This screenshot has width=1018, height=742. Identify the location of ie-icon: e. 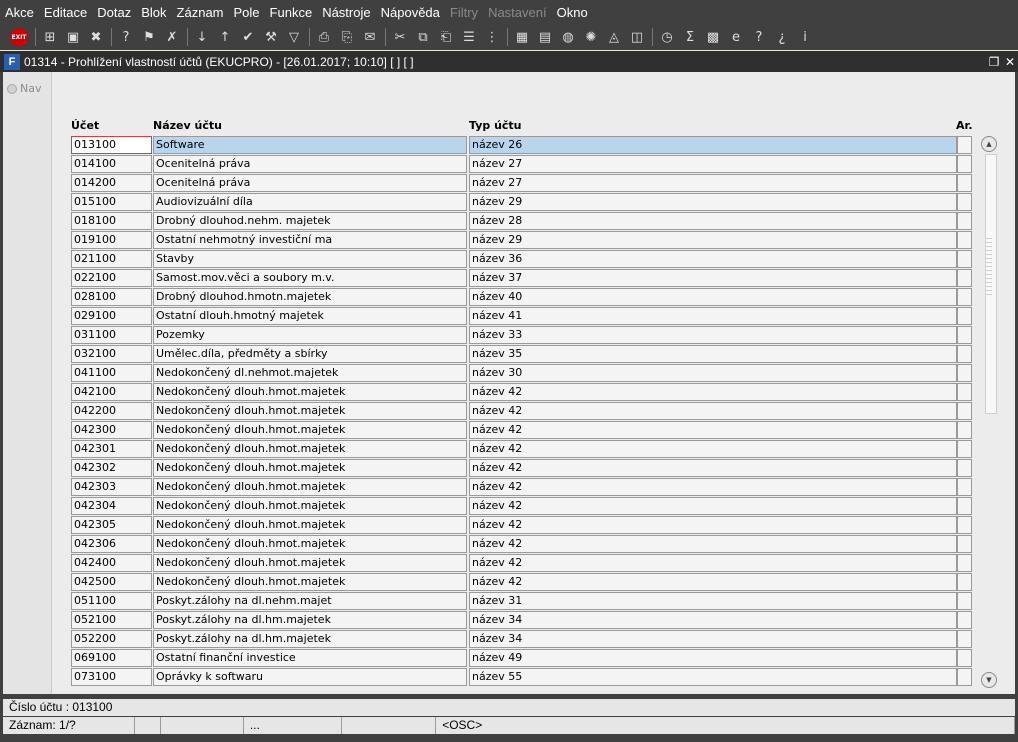
(736, 37).